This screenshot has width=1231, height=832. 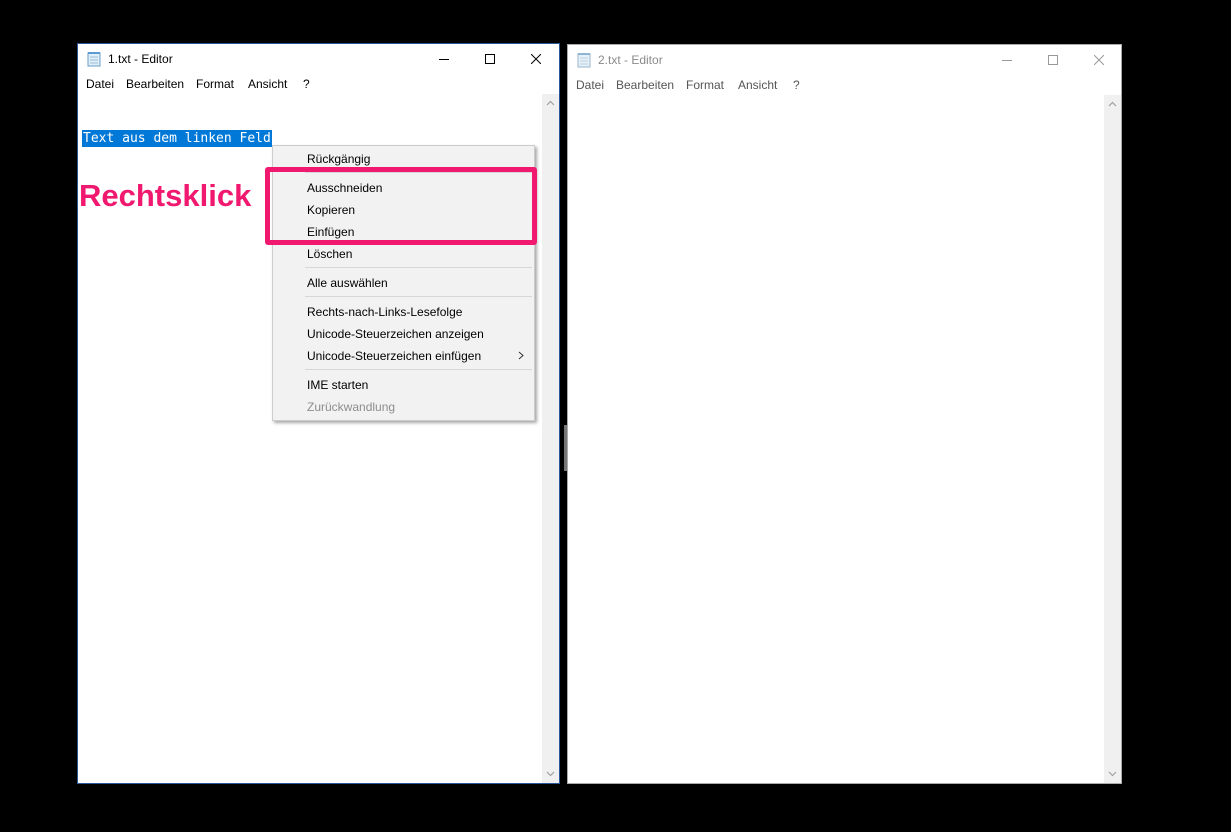 What do you see at coordinates (165, 195) in the screenshot?
I see `annotation-label: Rechtsklick` at bounding box center [165, 195].